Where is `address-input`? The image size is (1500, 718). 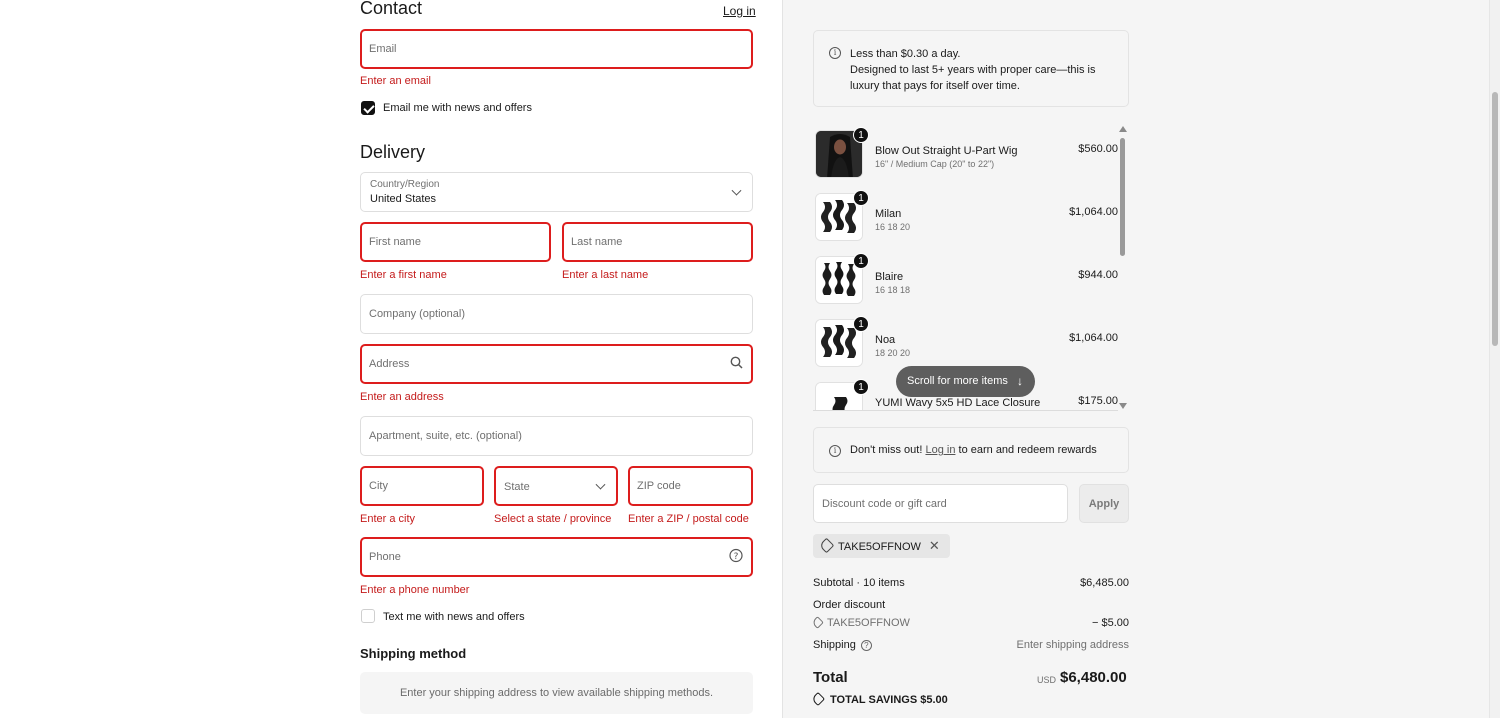 address-input is located at coordinates (543, 364).